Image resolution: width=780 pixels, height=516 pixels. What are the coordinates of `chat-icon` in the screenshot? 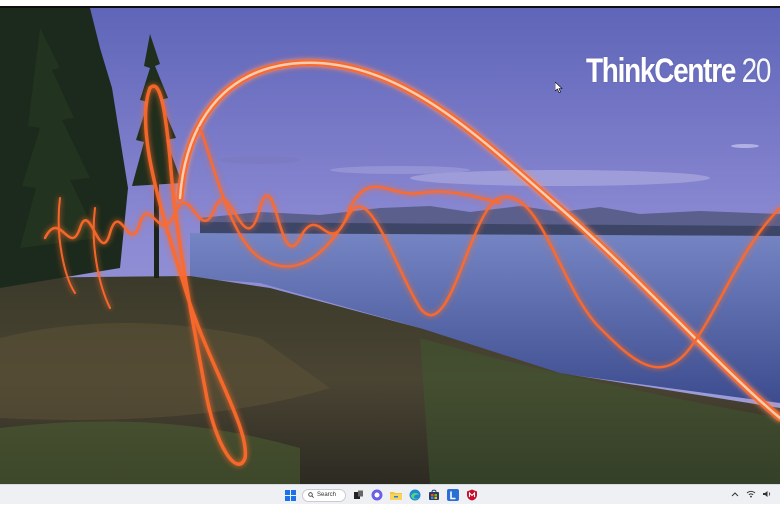 It's located at (377, 495).